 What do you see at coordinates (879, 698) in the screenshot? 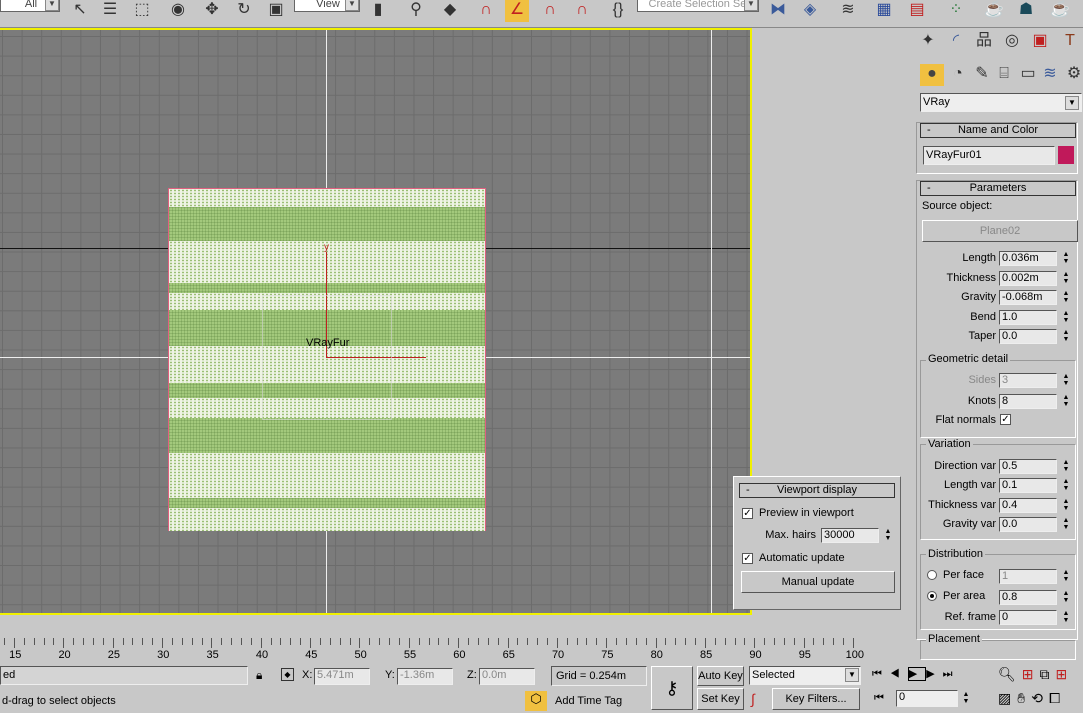
I see `key-mode-toggle-icon: ⏮` at bounding box center [879, 698].